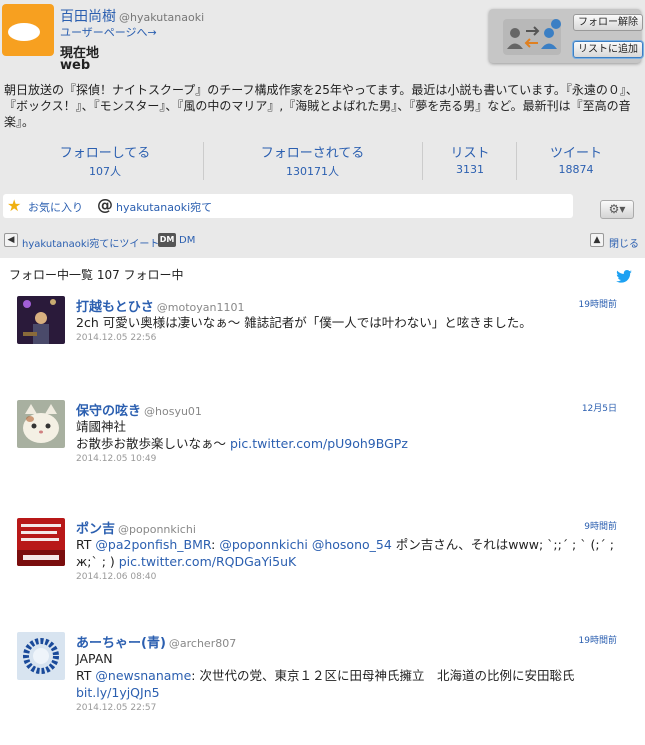 This screenshot has height=745, width=645. I want to click on stat-value: 3131, so click(470, 169).